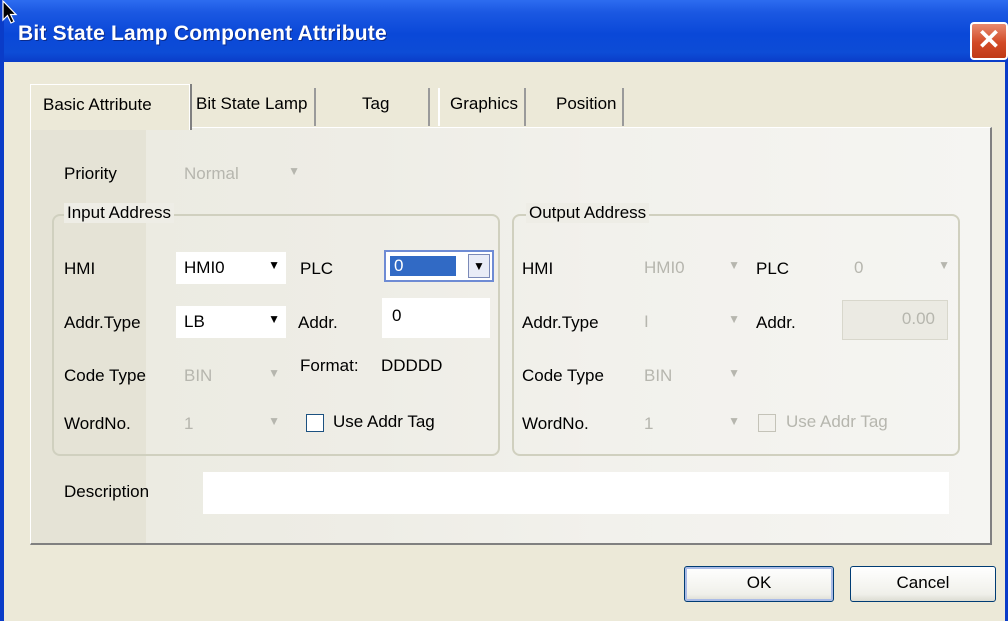 The width and height of the screenshot is (1008, 621). I want to click on description-field, so click(576, 493).